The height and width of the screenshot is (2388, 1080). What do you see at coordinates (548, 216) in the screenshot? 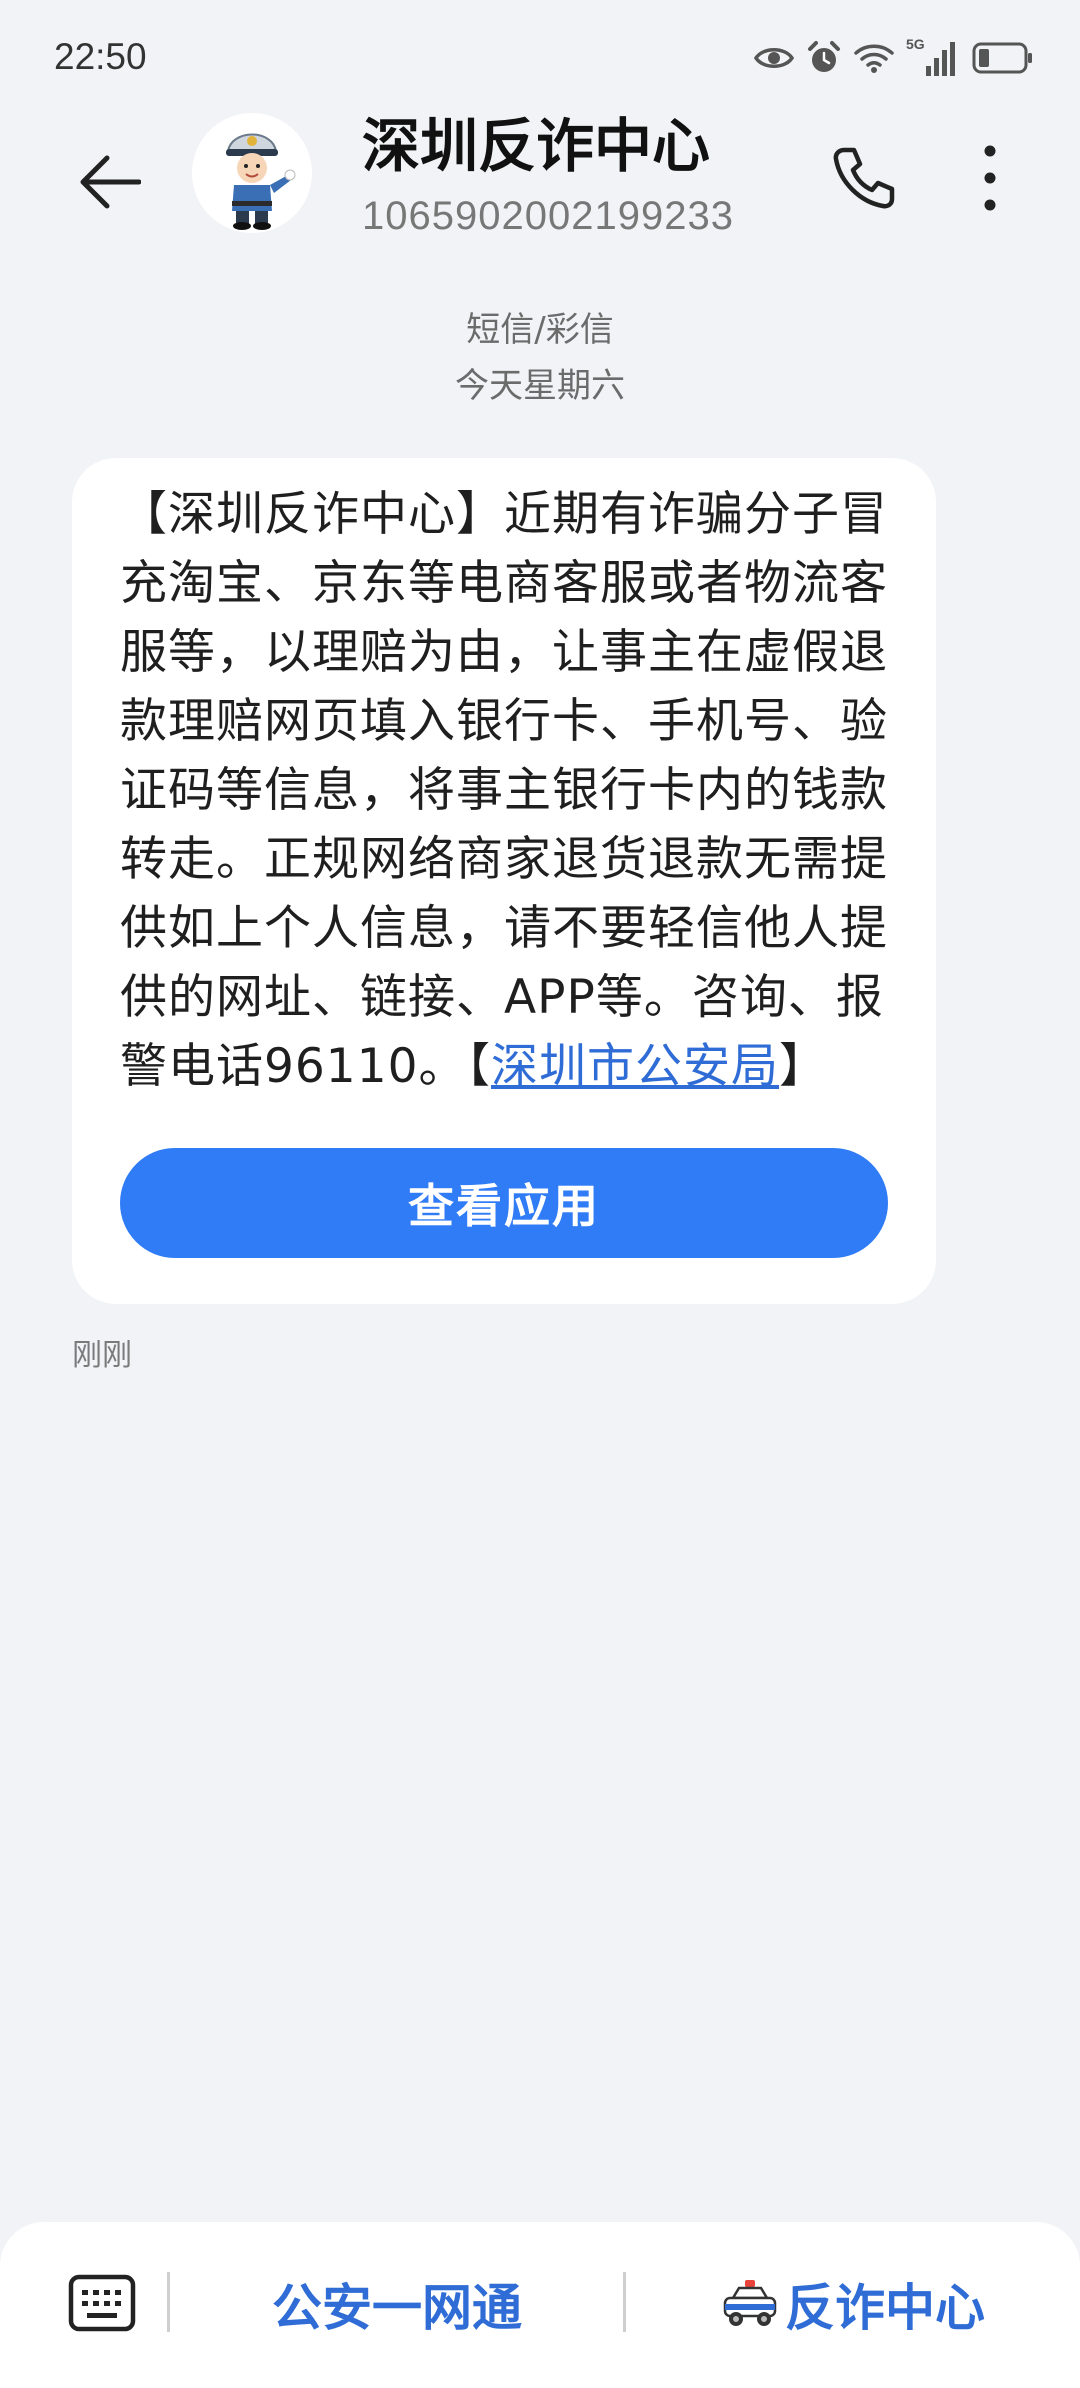
I see `contact-number: 1065902002199233` at bounding box center [548, 216].